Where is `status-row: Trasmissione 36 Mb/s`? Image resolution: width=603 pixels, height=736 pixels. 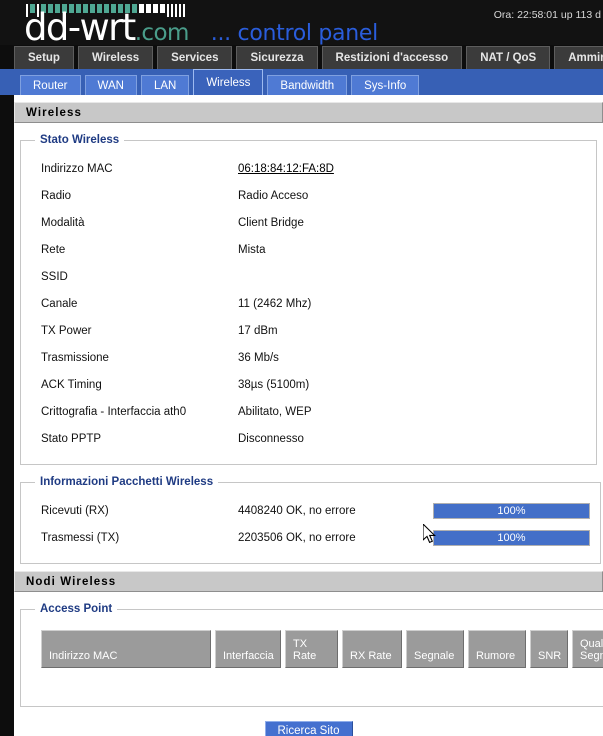
status-row: Trasmissione 36 Mb/s is located at coordinates (308, 357).